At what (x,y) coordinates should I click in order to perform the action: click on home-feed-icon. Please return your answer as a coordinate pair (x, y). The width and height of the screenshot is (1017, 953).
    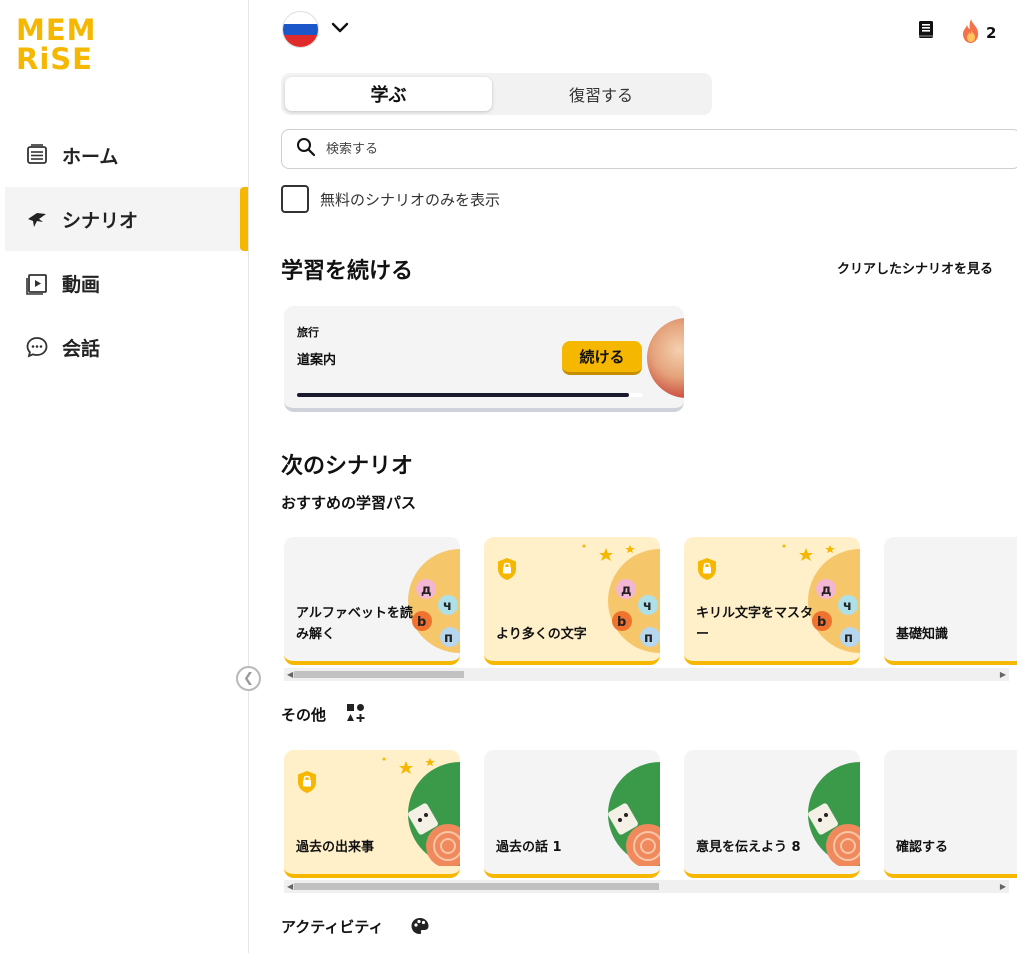
    Looking at the image, I should click on (37, 155).